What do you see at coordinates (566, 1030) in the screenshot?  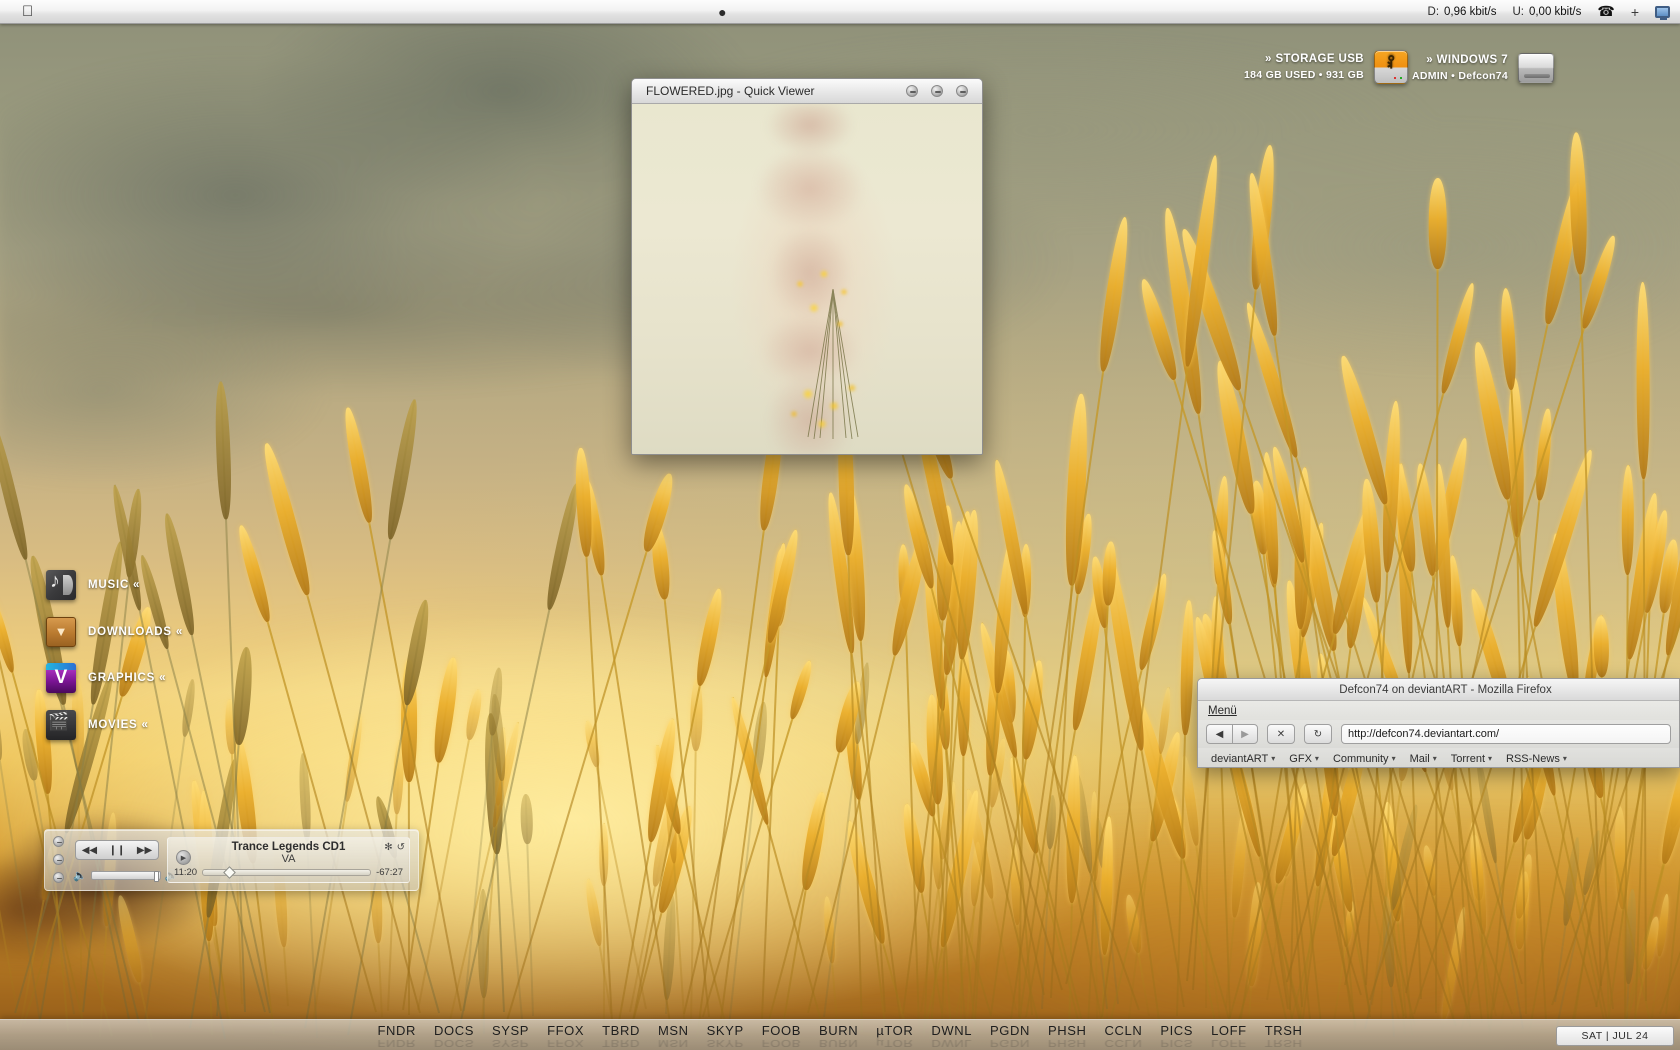 I see `dock-item-label: FFOX` at bounding box center [566, 1030].